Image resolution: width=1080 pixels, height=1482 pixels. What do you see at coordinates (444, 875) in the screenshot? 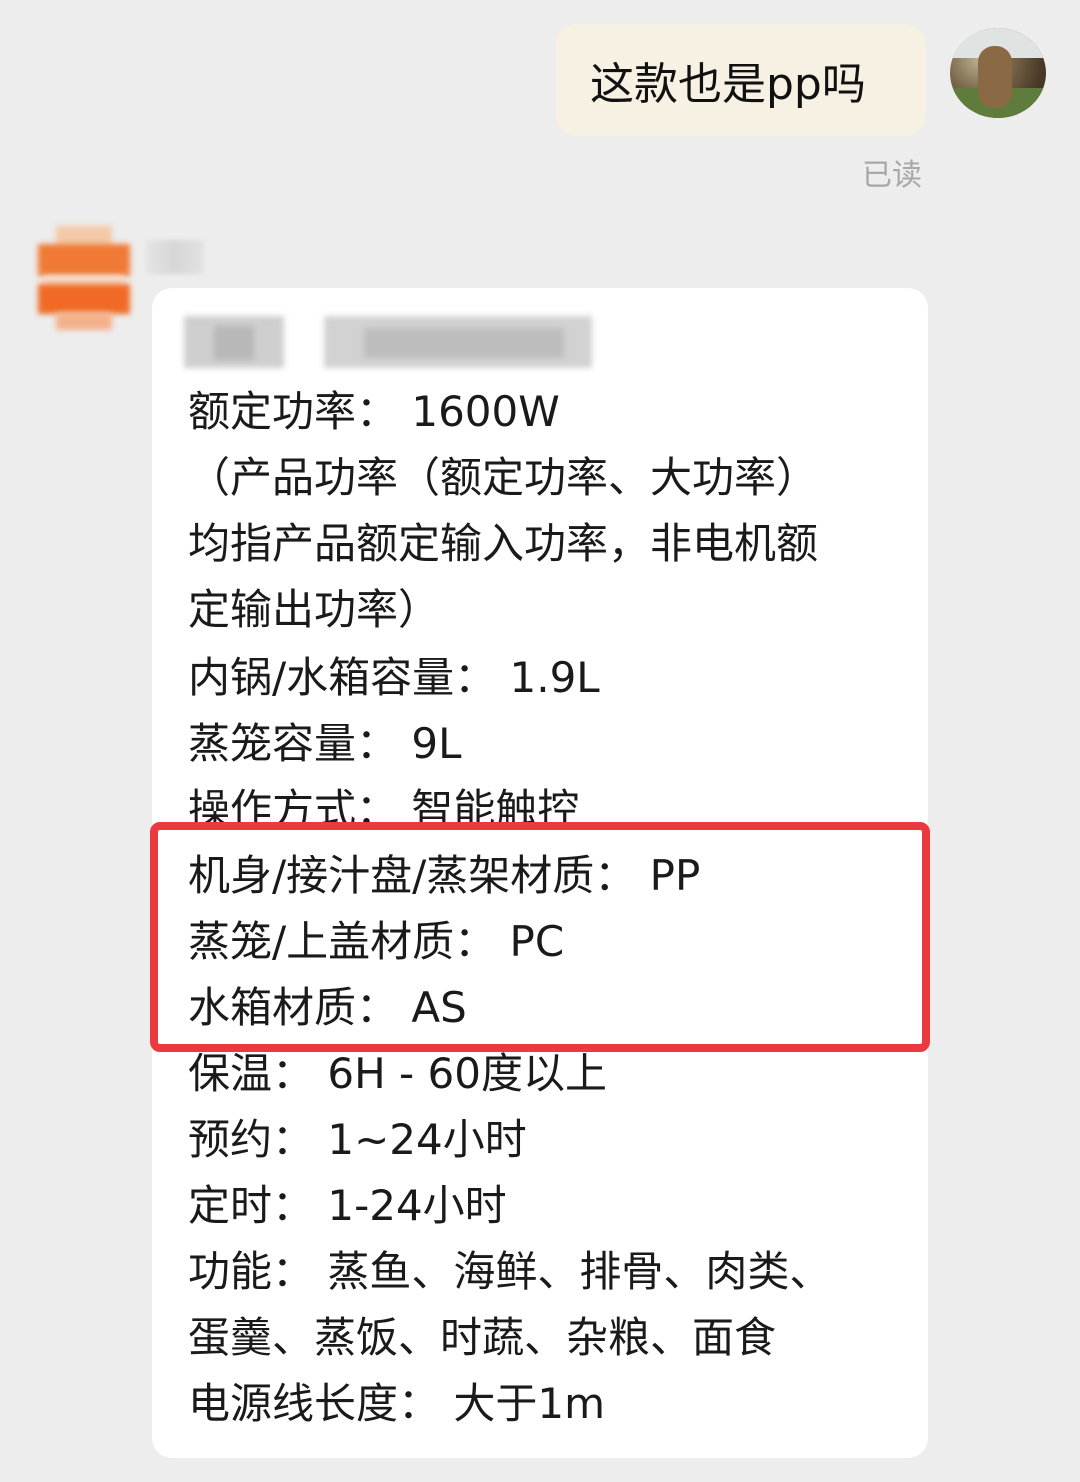
I see `highlighted-spec-line: 机身/接汁盘/蒸架材质： PP` at bounding box center [444, 875].